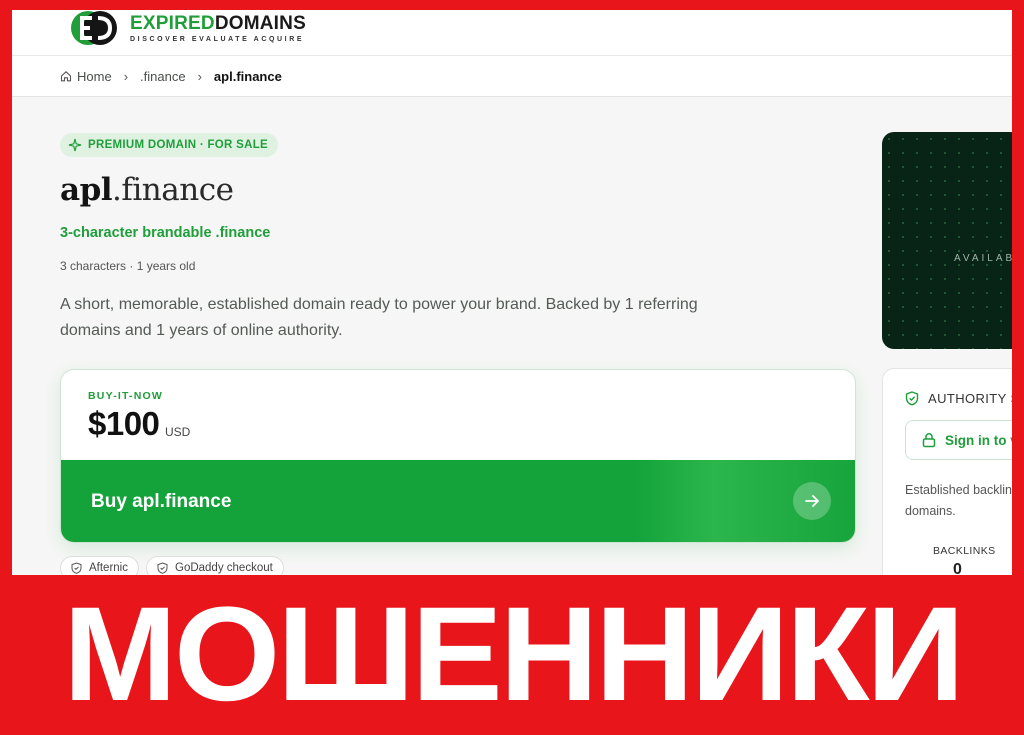 The height and width of the screenshot is (735, 1024). I want to click on buy-button-label: Buy apl.finance, so click(161, 501).